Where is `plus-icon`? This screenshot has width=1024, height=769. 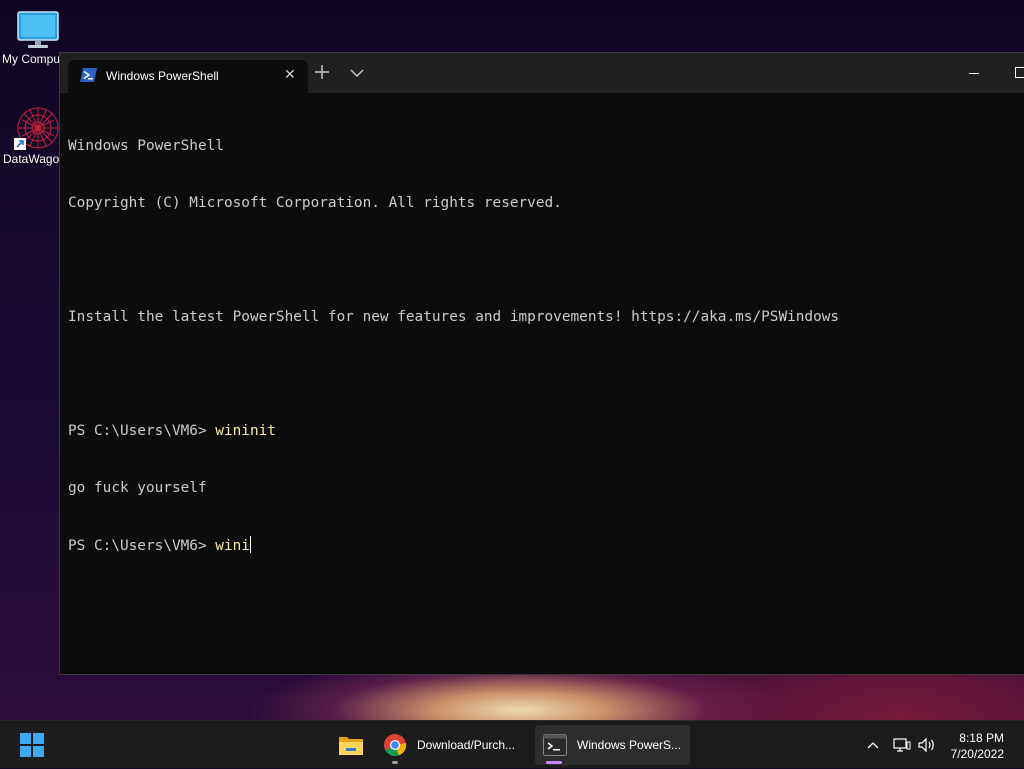 plus-icon is located at coordinates (322, 72).